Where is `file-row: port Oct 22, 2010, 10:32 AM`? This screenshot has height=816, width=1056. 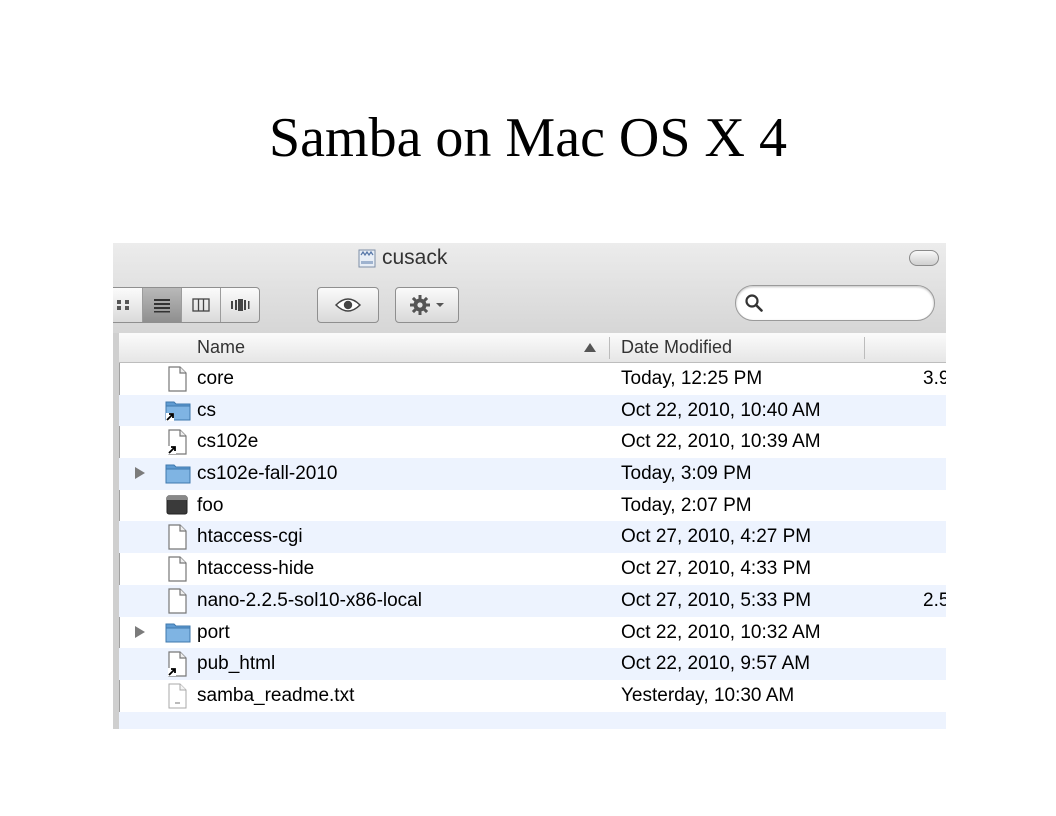
file-row: port Oct 22, 2010, 10:32 AM is located at coordinates (532, 633).